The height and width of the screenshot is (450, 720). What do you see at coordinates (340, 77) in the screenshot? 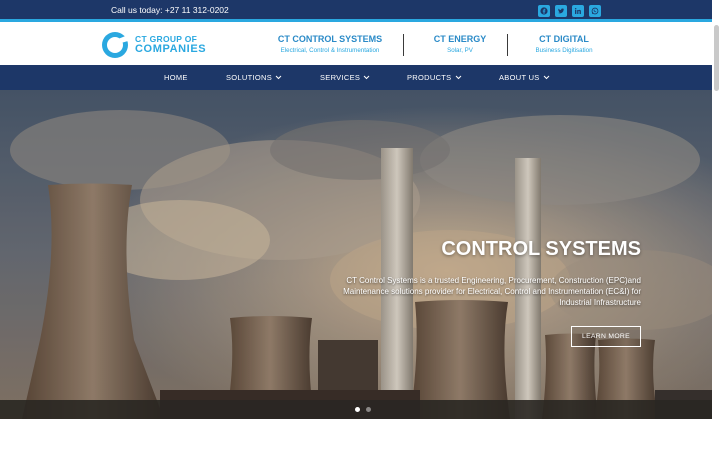
I see `nav-item-label: SERVICES` at bounding box center [340, 77].